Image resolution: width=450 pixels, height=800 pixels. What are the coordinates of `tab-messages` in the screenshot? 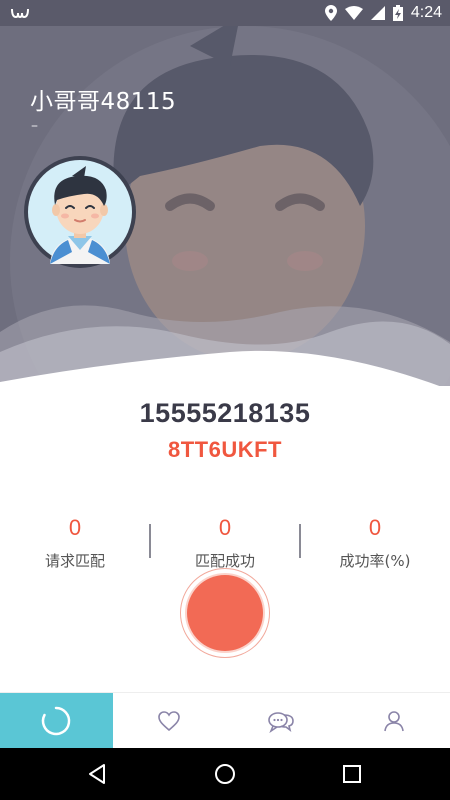 It's located at (281, 721).